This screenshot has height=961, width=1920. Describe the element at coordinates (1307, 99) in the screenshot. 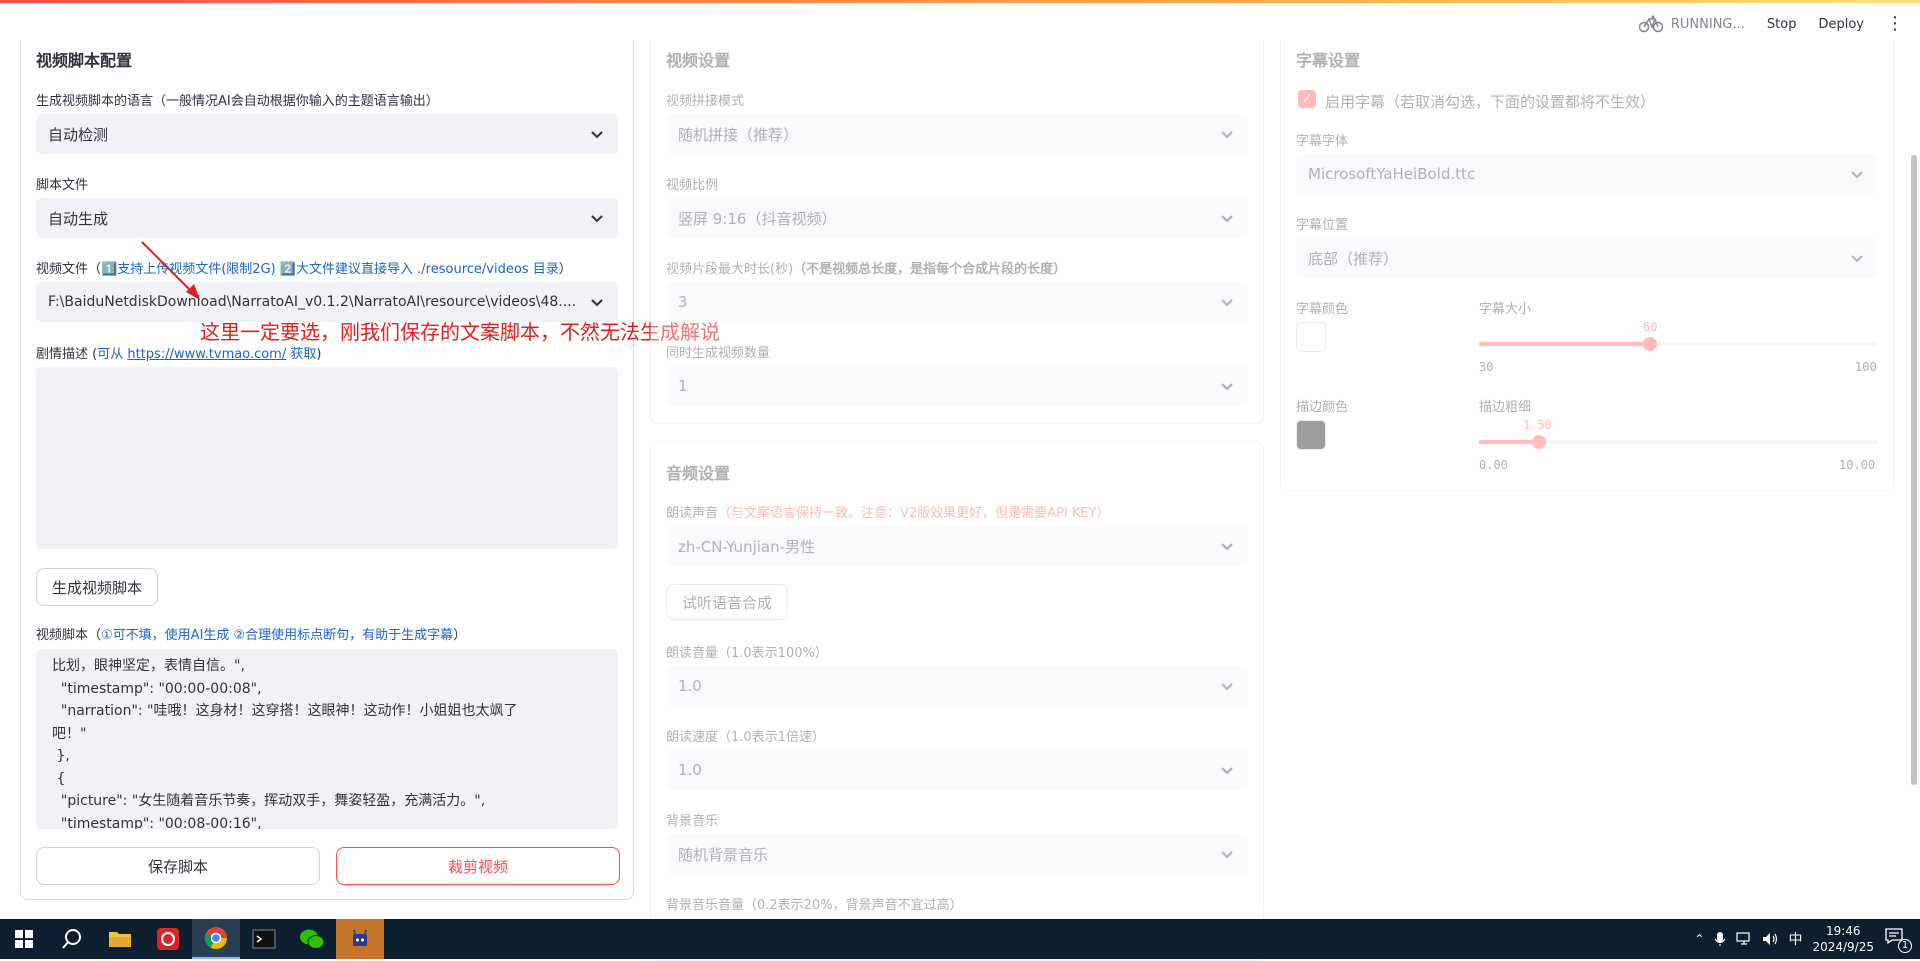

I see `enable-subtitle-checkbox: ✓` at that location.